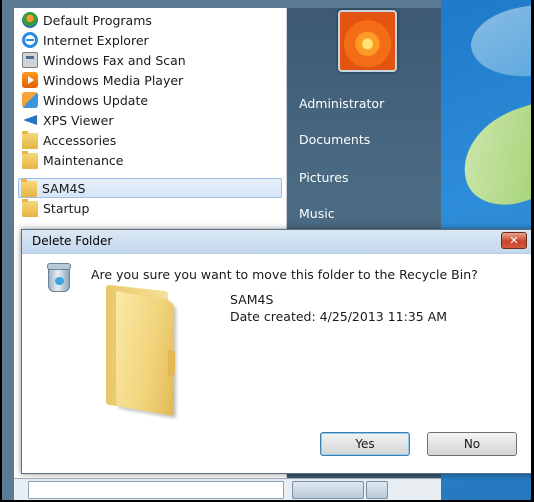  I want to click on shutdown-options-button, so click(377, 490).